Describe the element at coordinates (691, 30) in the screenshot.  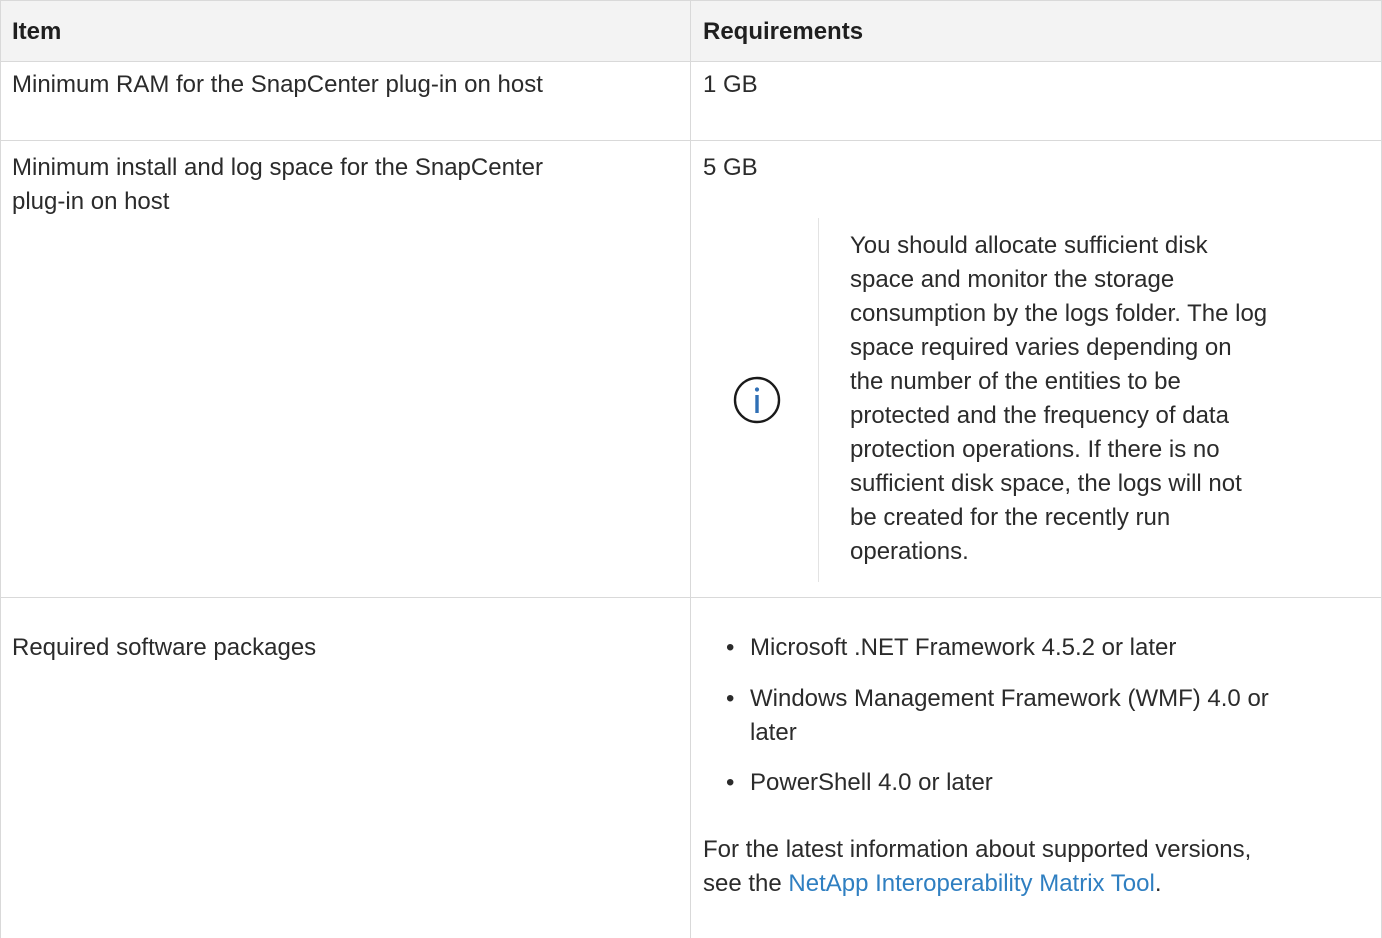
I see `table-header` at that location.